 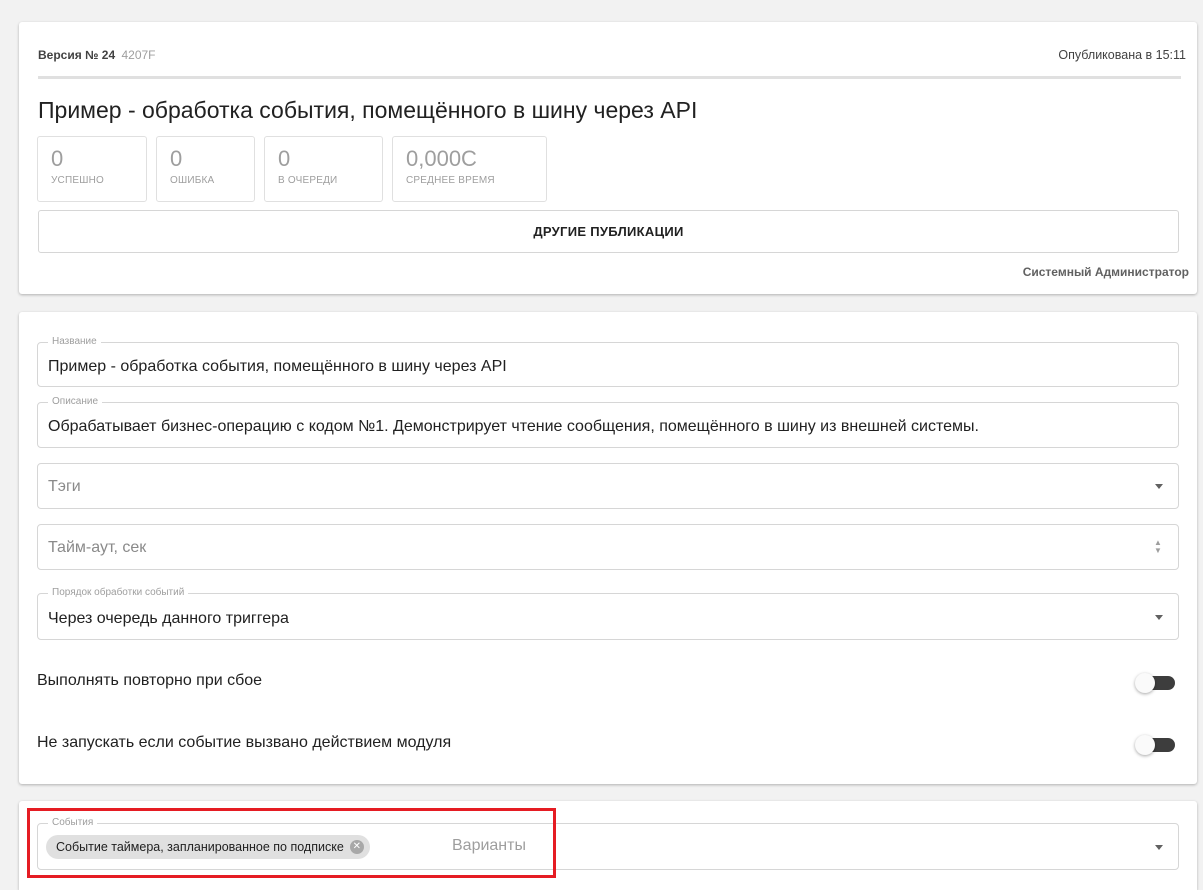 I want to click on tags-select: Тэги, so click(x=608, y=486).